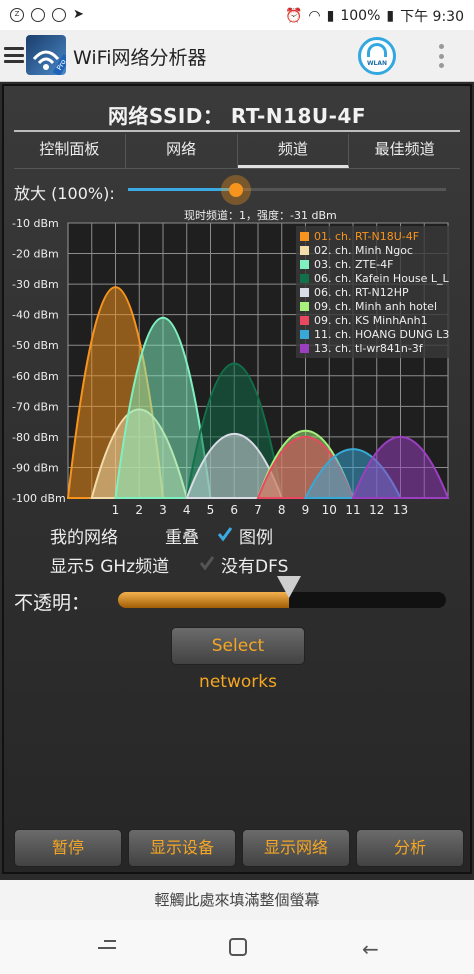 The height and width of the screenshot is (974, 474). I want to click on status-bar: Z ➤ ⏰ ◠ ▮ 100% ▮ 下午 9:30, so click(237, 15).